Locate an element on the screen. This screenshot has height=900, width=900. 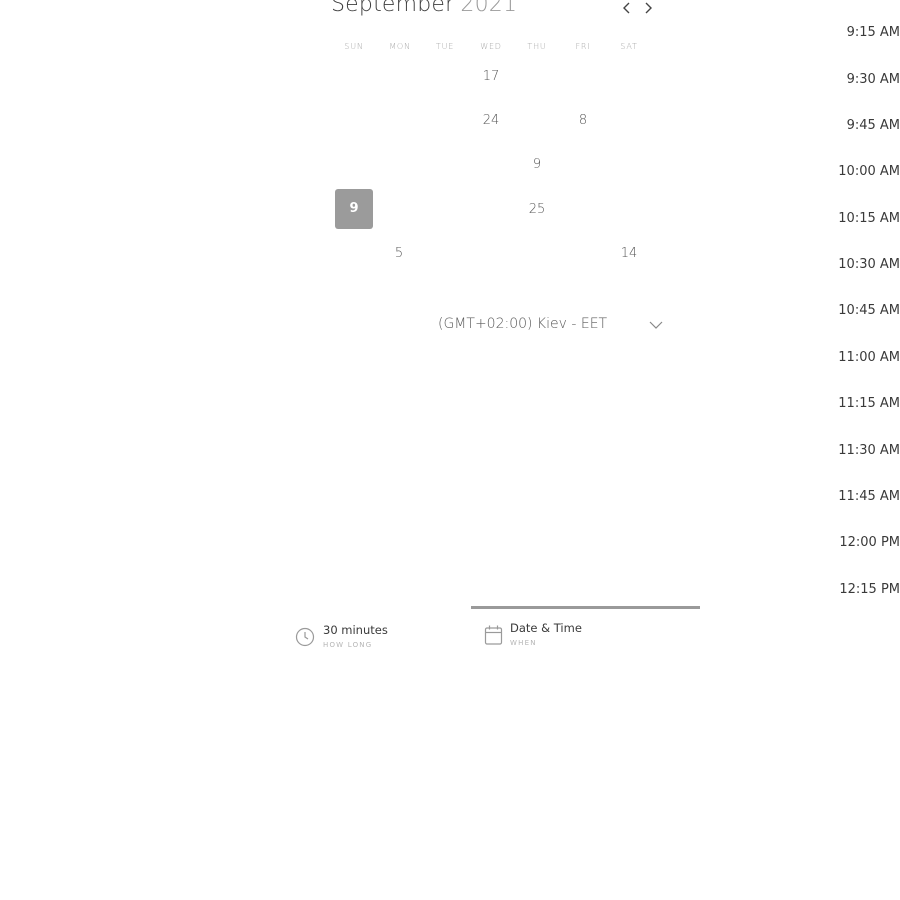
calendar-day-selected: 9 is located at coordinates (354, 209).